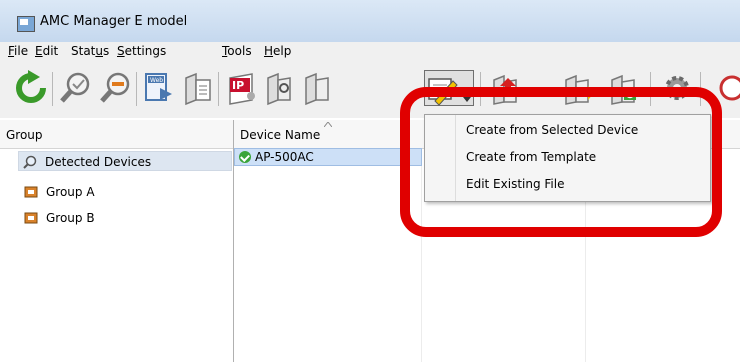 This screenshot has width=740, height=362. I want to click on device-name-cell: AP-500AC, so click(284, 157).